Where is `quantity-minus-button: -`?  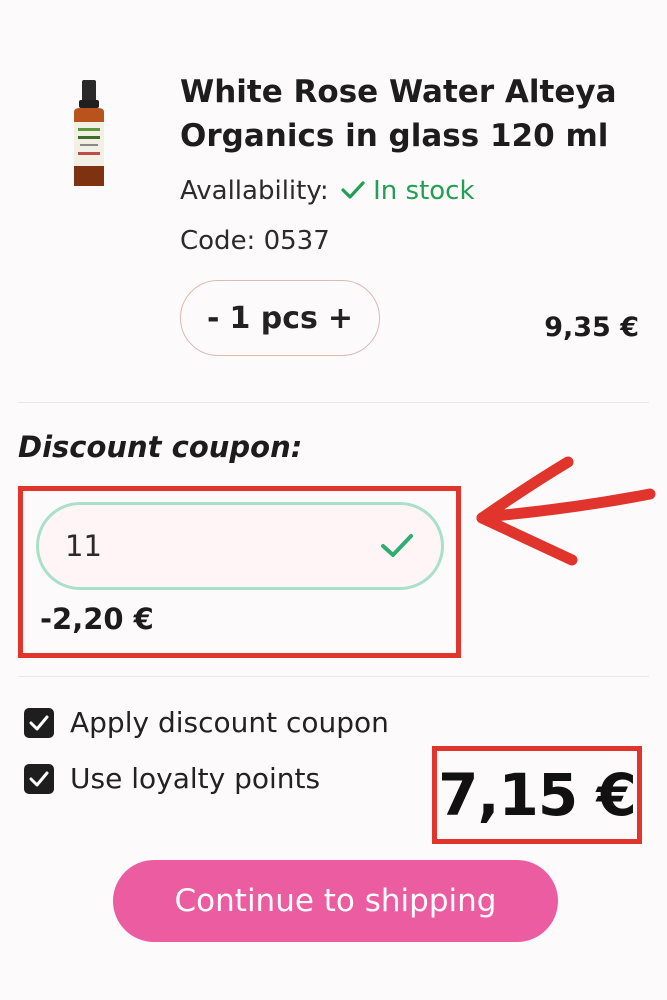
quantity-minus-button: - is located at coordinates (213, 318).